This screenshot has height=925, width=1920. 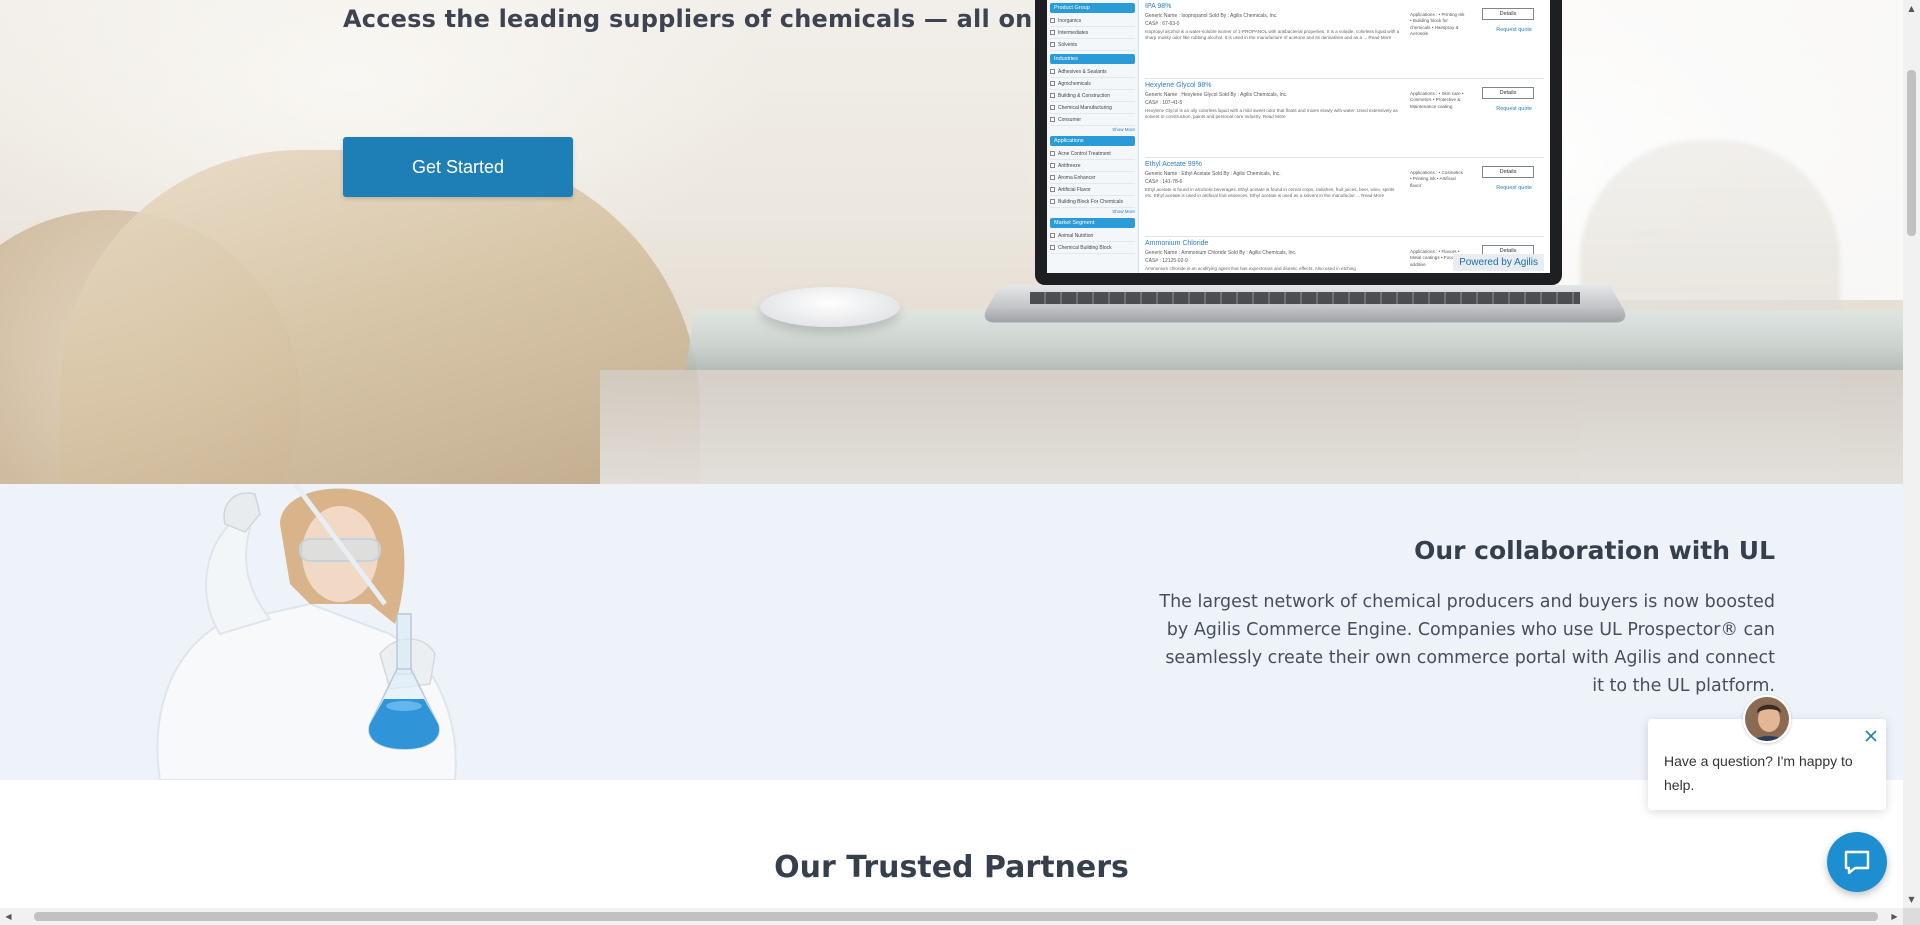 What do you see at coordinates (1085, 107) in the screenshot?
I see `screen-filter-label: Chemical Manufacturing` at bounding box center [1085, 107].